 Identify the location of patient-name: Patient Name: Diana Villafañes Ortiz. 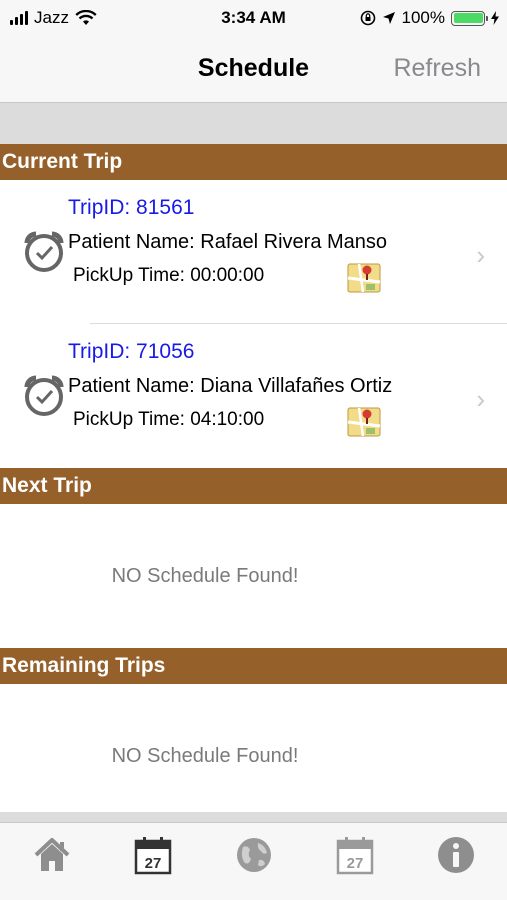
(230, 386).